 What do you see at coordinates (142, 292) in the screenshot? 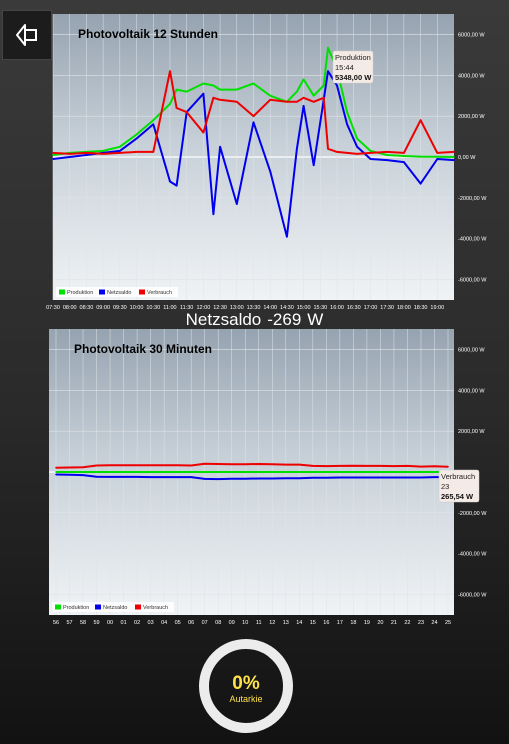
I see `legend-swatch-verbrauch` at bounding box center [142, 292].